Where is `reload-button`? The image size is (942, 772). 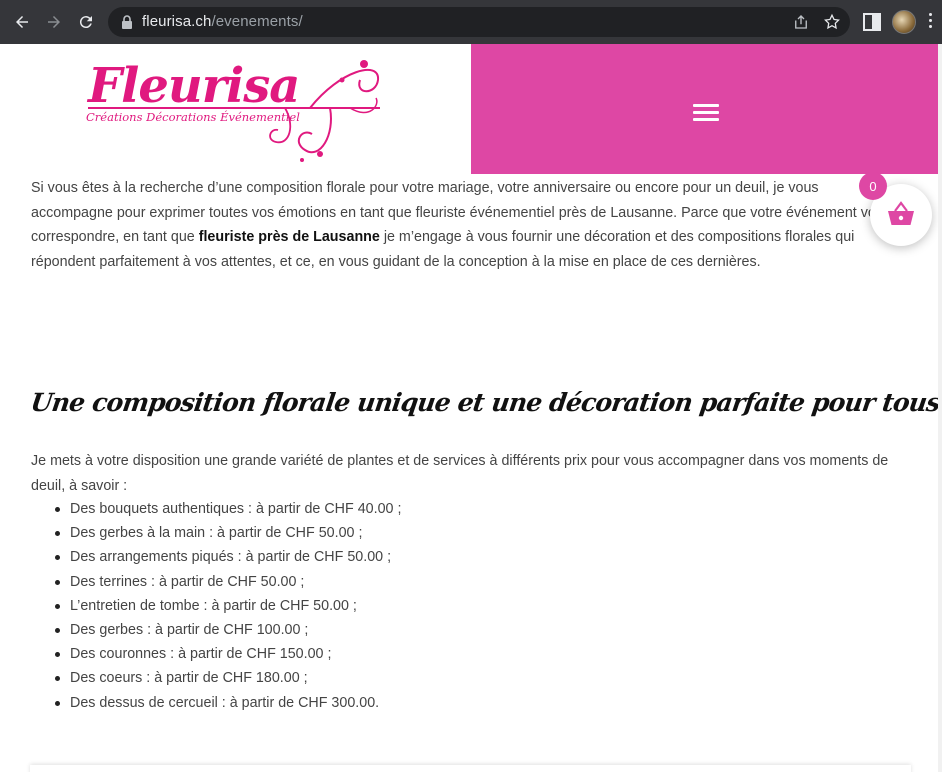 reload-button is located at coordinates (86, 22).